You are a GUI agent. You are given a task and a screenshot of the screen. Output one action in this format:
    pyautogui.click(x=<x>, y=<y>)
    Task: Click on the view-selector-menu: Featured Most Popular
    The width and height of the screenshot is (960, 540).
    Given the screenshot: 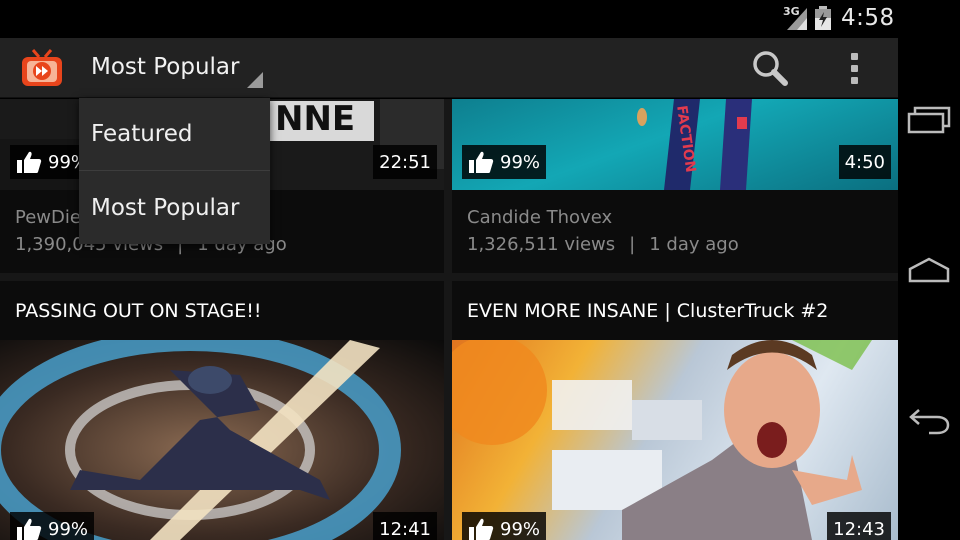 What is the action you would take?
    pyautogui.click(x=174, y=171)
    